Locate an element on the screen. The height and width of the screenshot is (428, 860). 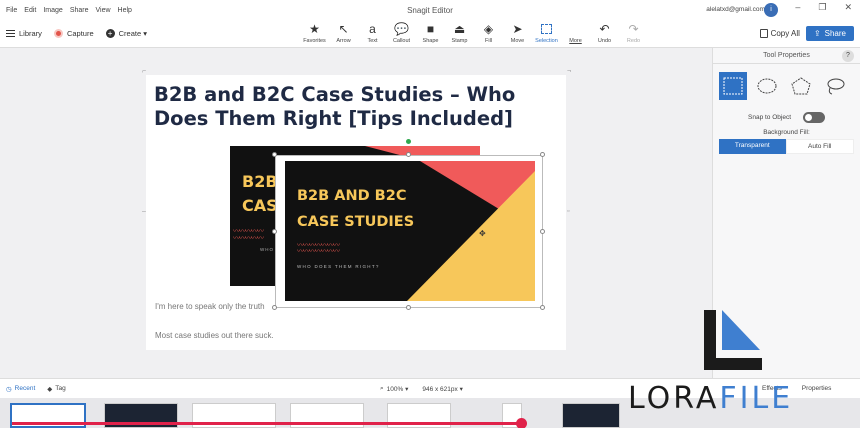
rectangle-icon is located at coordinates (733, 86).